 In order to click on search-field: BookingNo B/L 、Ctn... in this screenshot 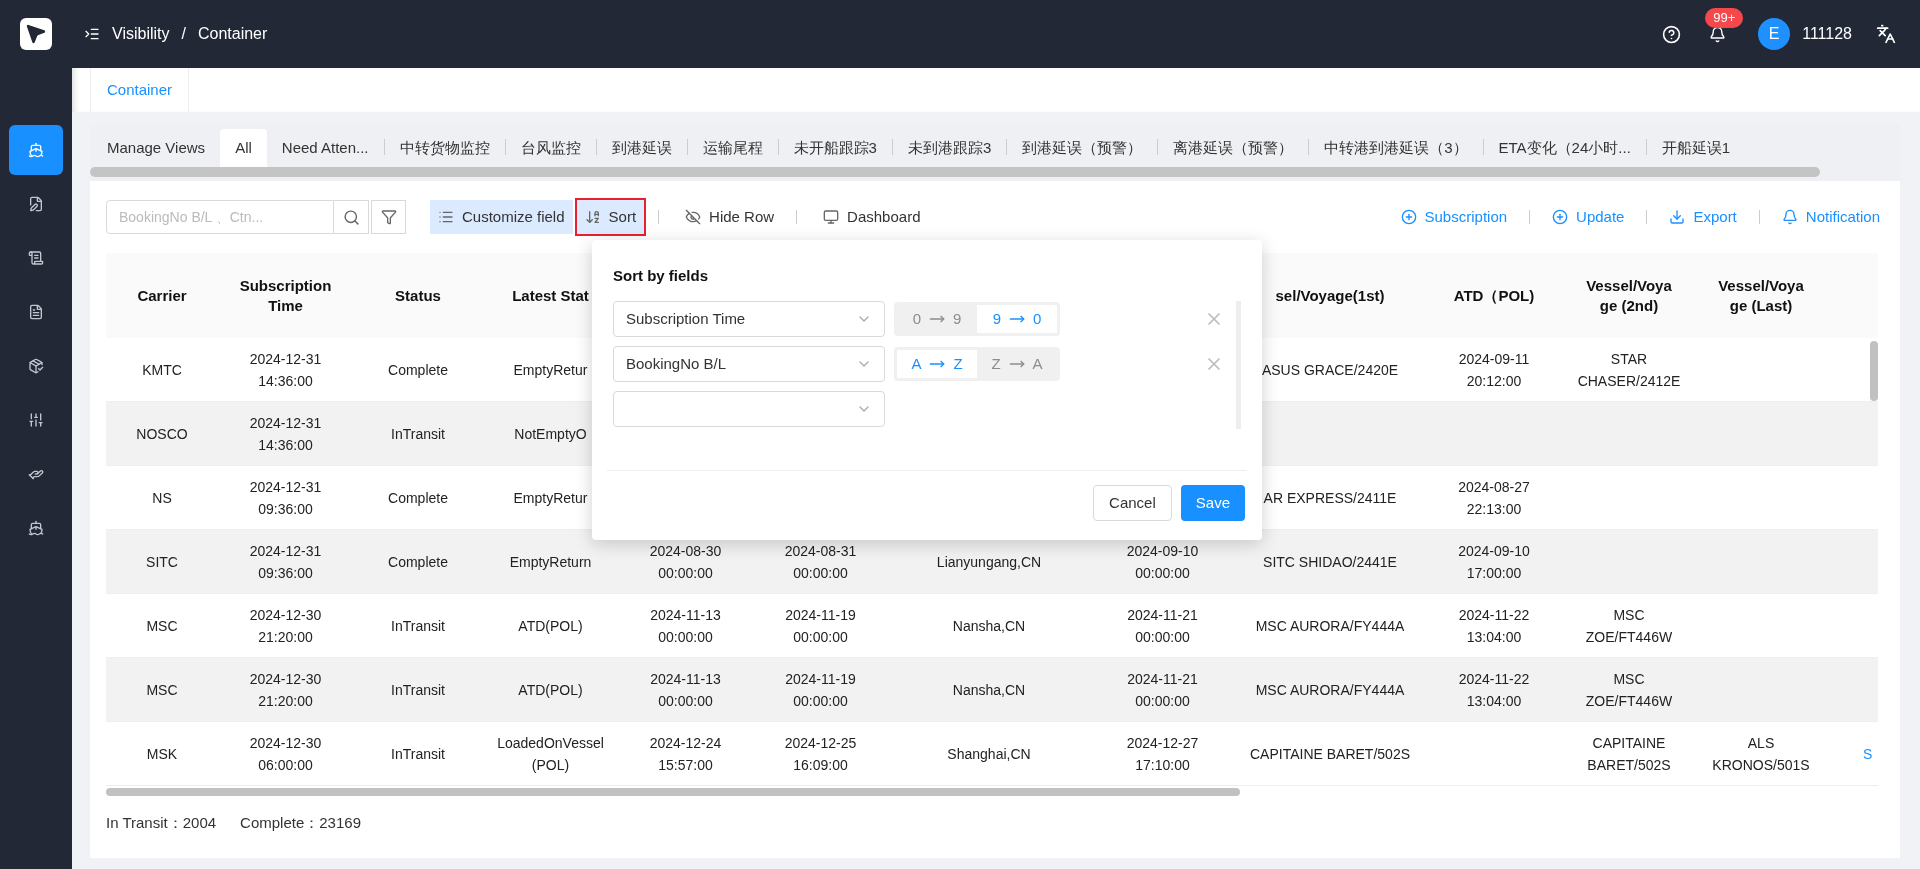, I will do `click(220, 217)`.